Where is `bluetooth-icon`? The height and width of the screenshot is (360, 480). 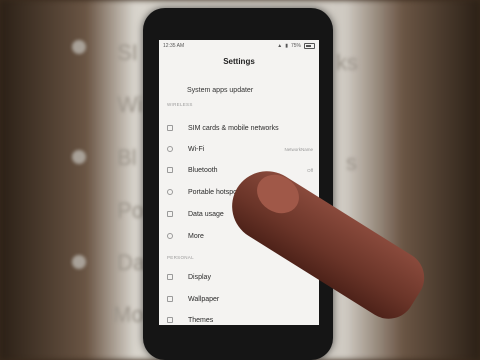 bluetooth-icon is located at coordinates (170, 170).